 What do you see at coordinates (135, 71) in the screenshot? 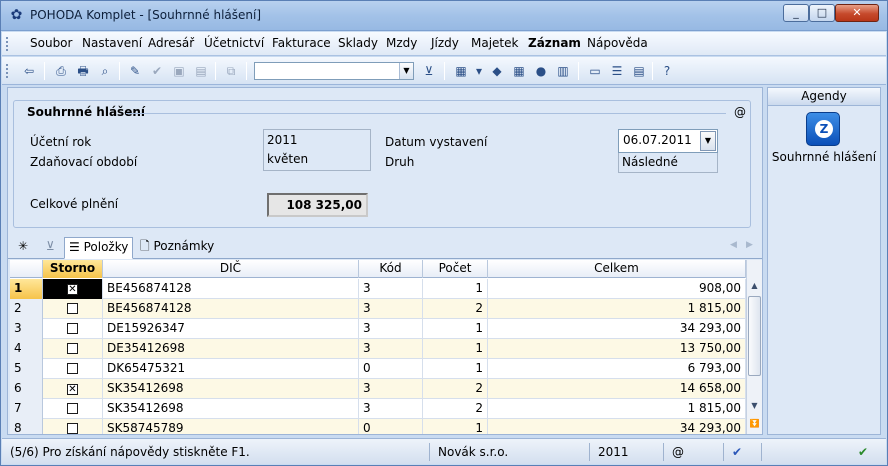
I see `new-record-icon: ✎` at bounding box center [135, 71].